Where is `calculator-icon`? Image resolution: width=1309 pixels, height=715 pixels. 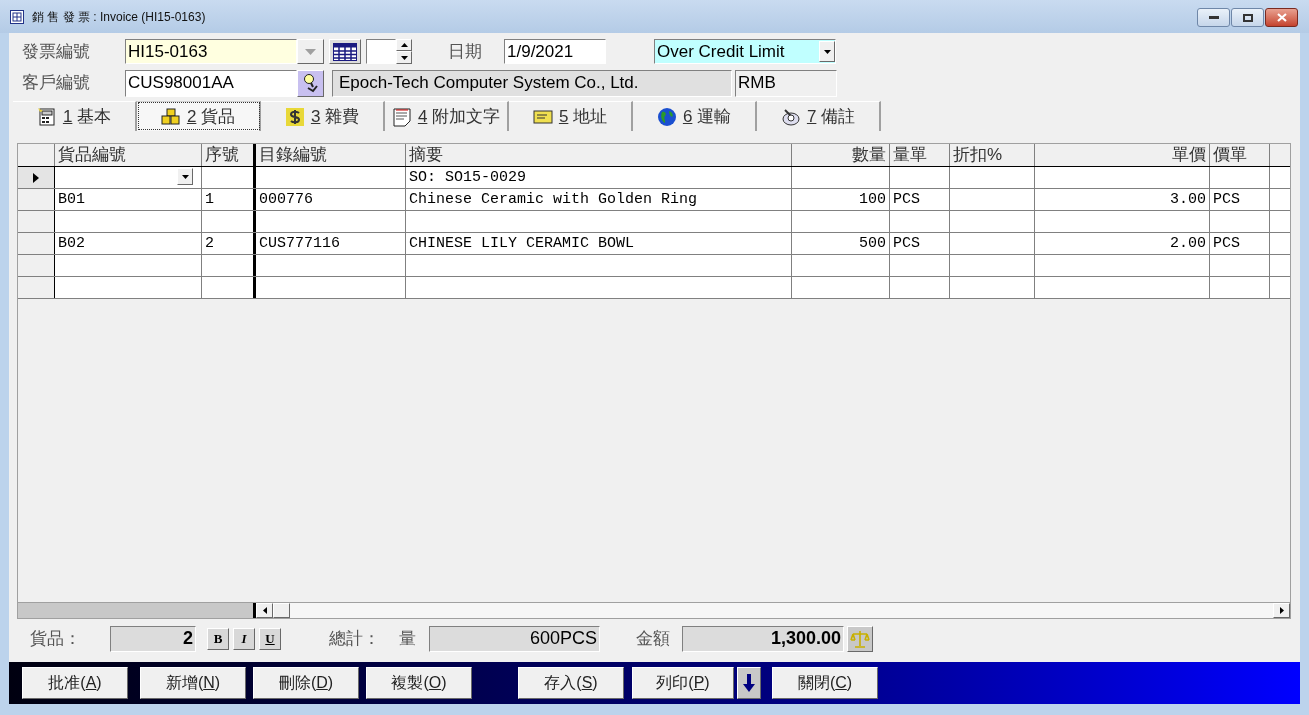
calculator-icon is located at coordinates (46, 116).